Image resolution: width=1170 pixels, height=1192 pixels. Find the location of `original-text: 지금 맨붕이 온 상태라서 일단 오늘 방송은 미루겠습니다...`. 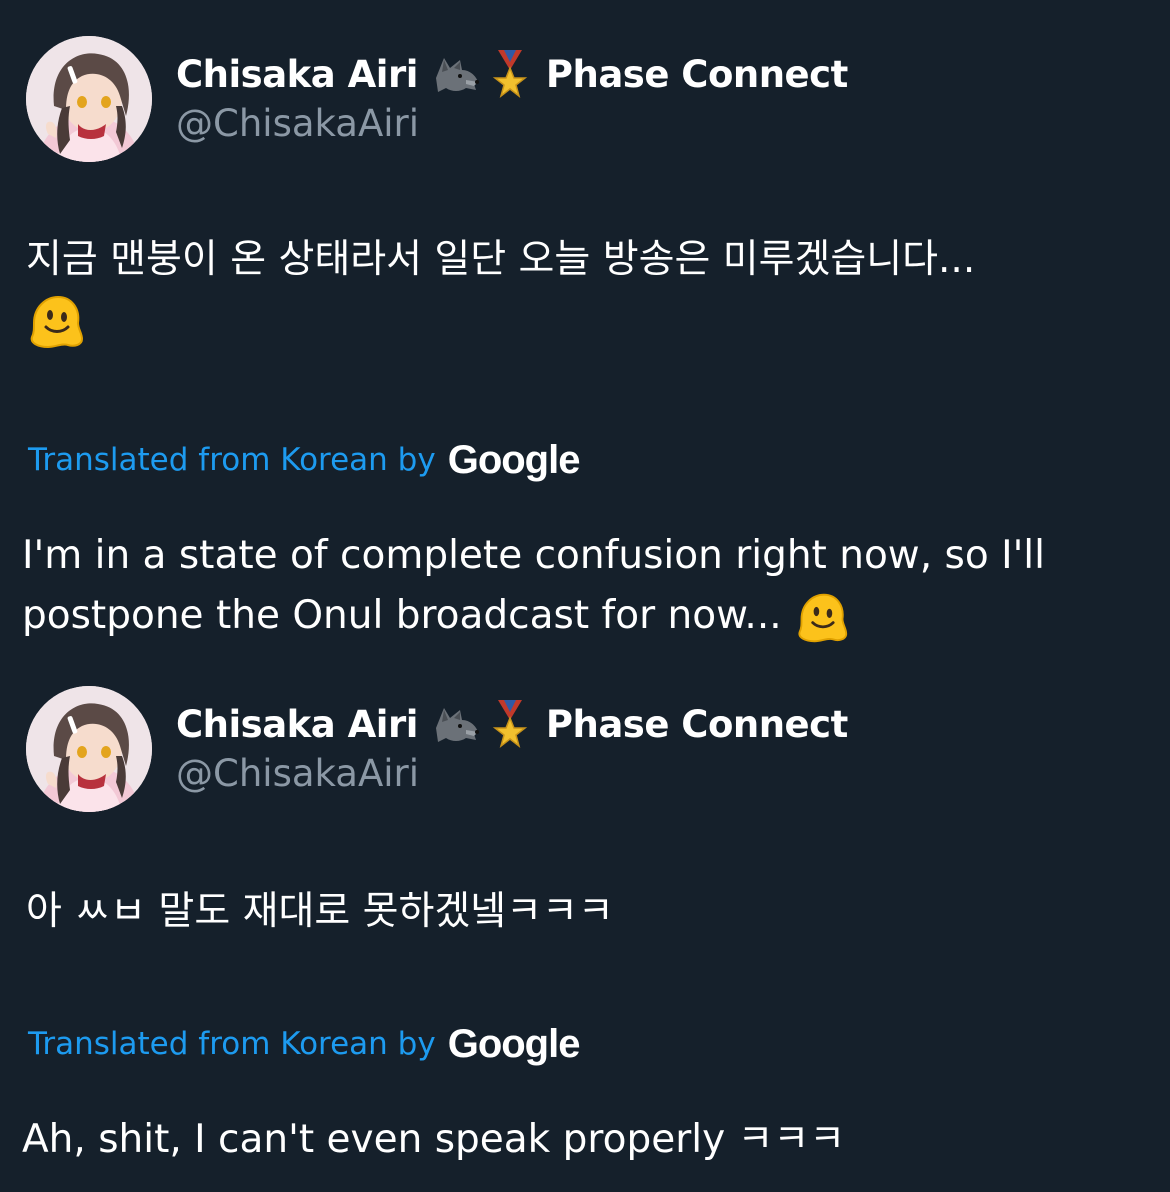

original-text: 지금 맨붕이 온 상태라서 일단 오늘 방송은 미루겠습니다... is located at coordinates (501, 259).